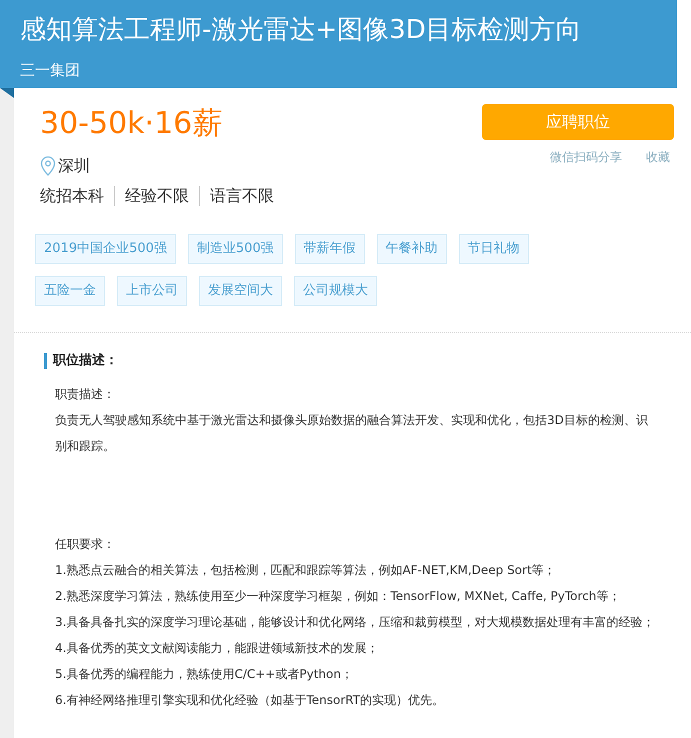  Describe the element at coordinates (338, 596) in the screenshot. I see `description-line: 2.熟悉深度学习算法，熟练使用至少一种深度学习框架，例如：TensorFlow, MXNet, Caffe, PyTorch等；` at that location.